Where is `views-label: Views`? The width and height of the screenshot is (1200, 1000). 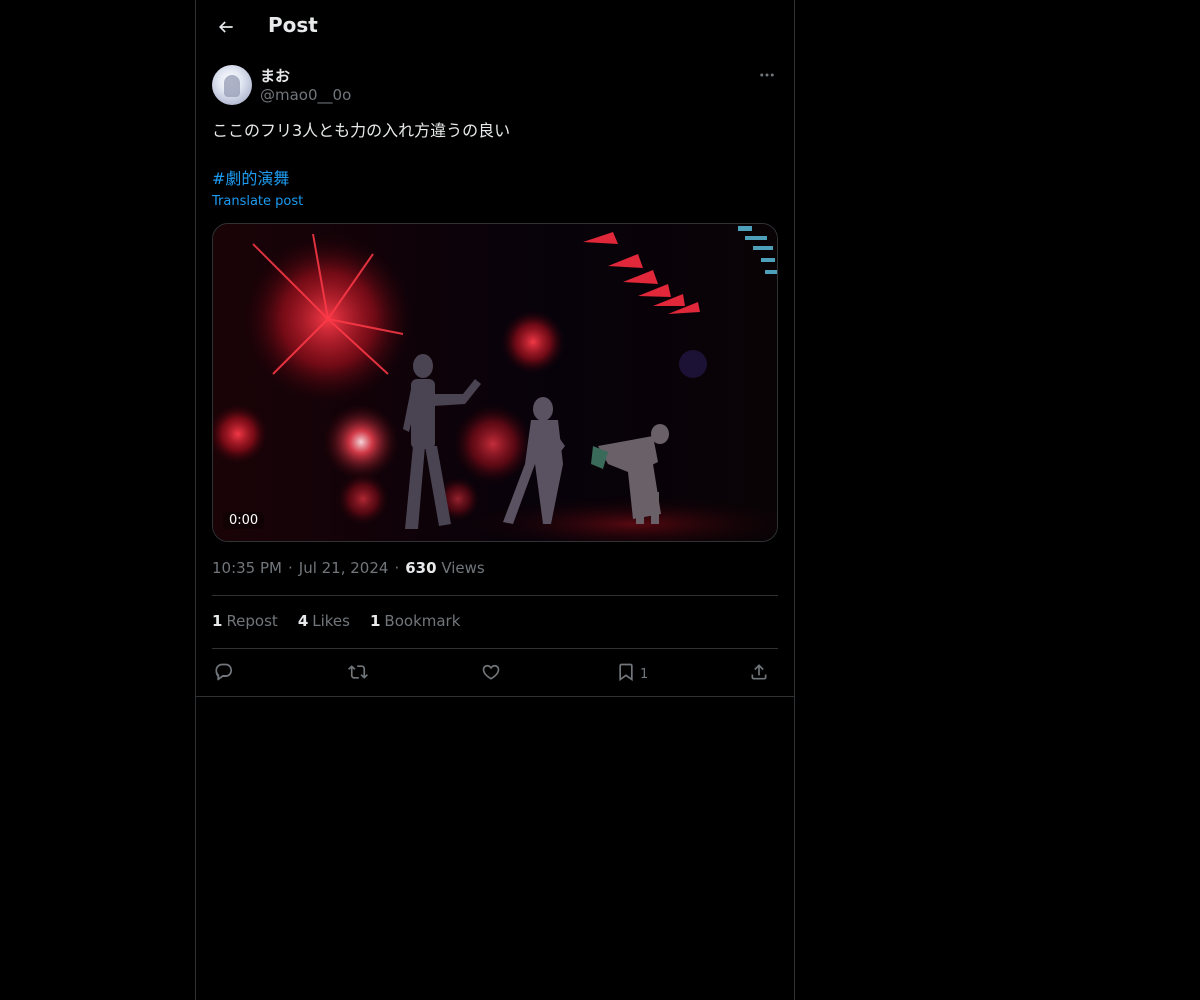
views-label: Views is located at coordinates (463, 568).